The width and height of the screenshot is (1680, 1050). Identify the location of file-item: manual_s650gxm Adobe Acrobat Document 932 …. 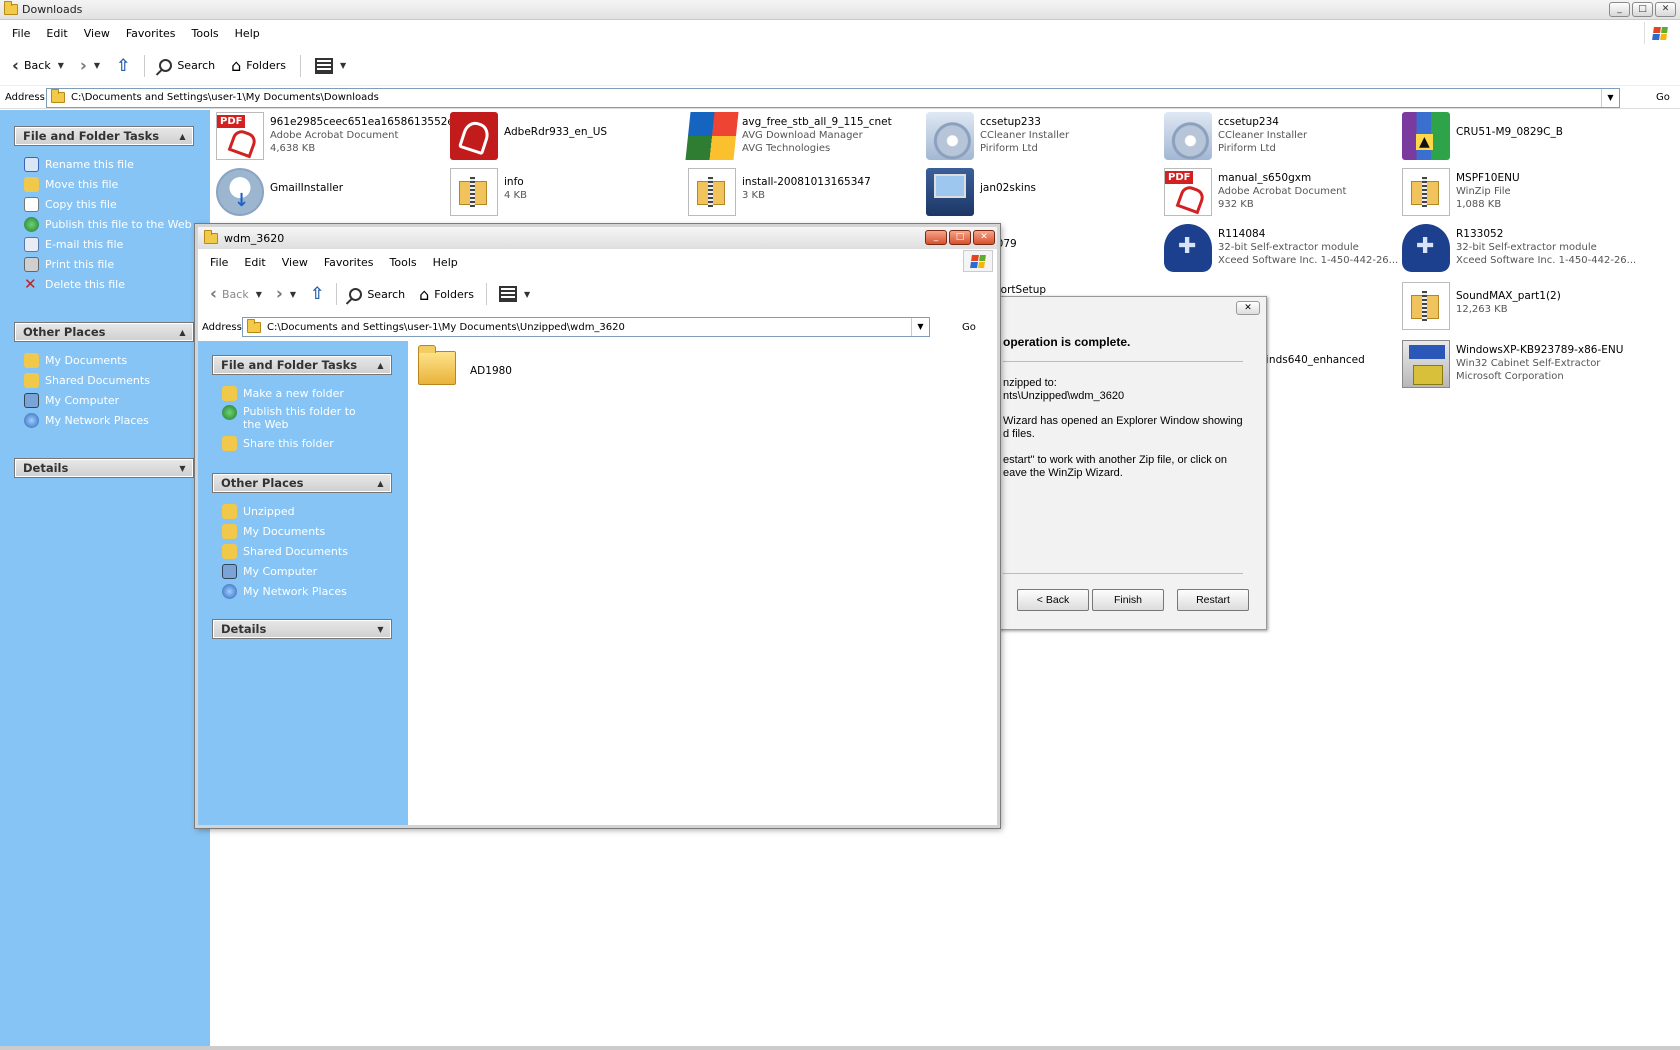
(1255, 192).